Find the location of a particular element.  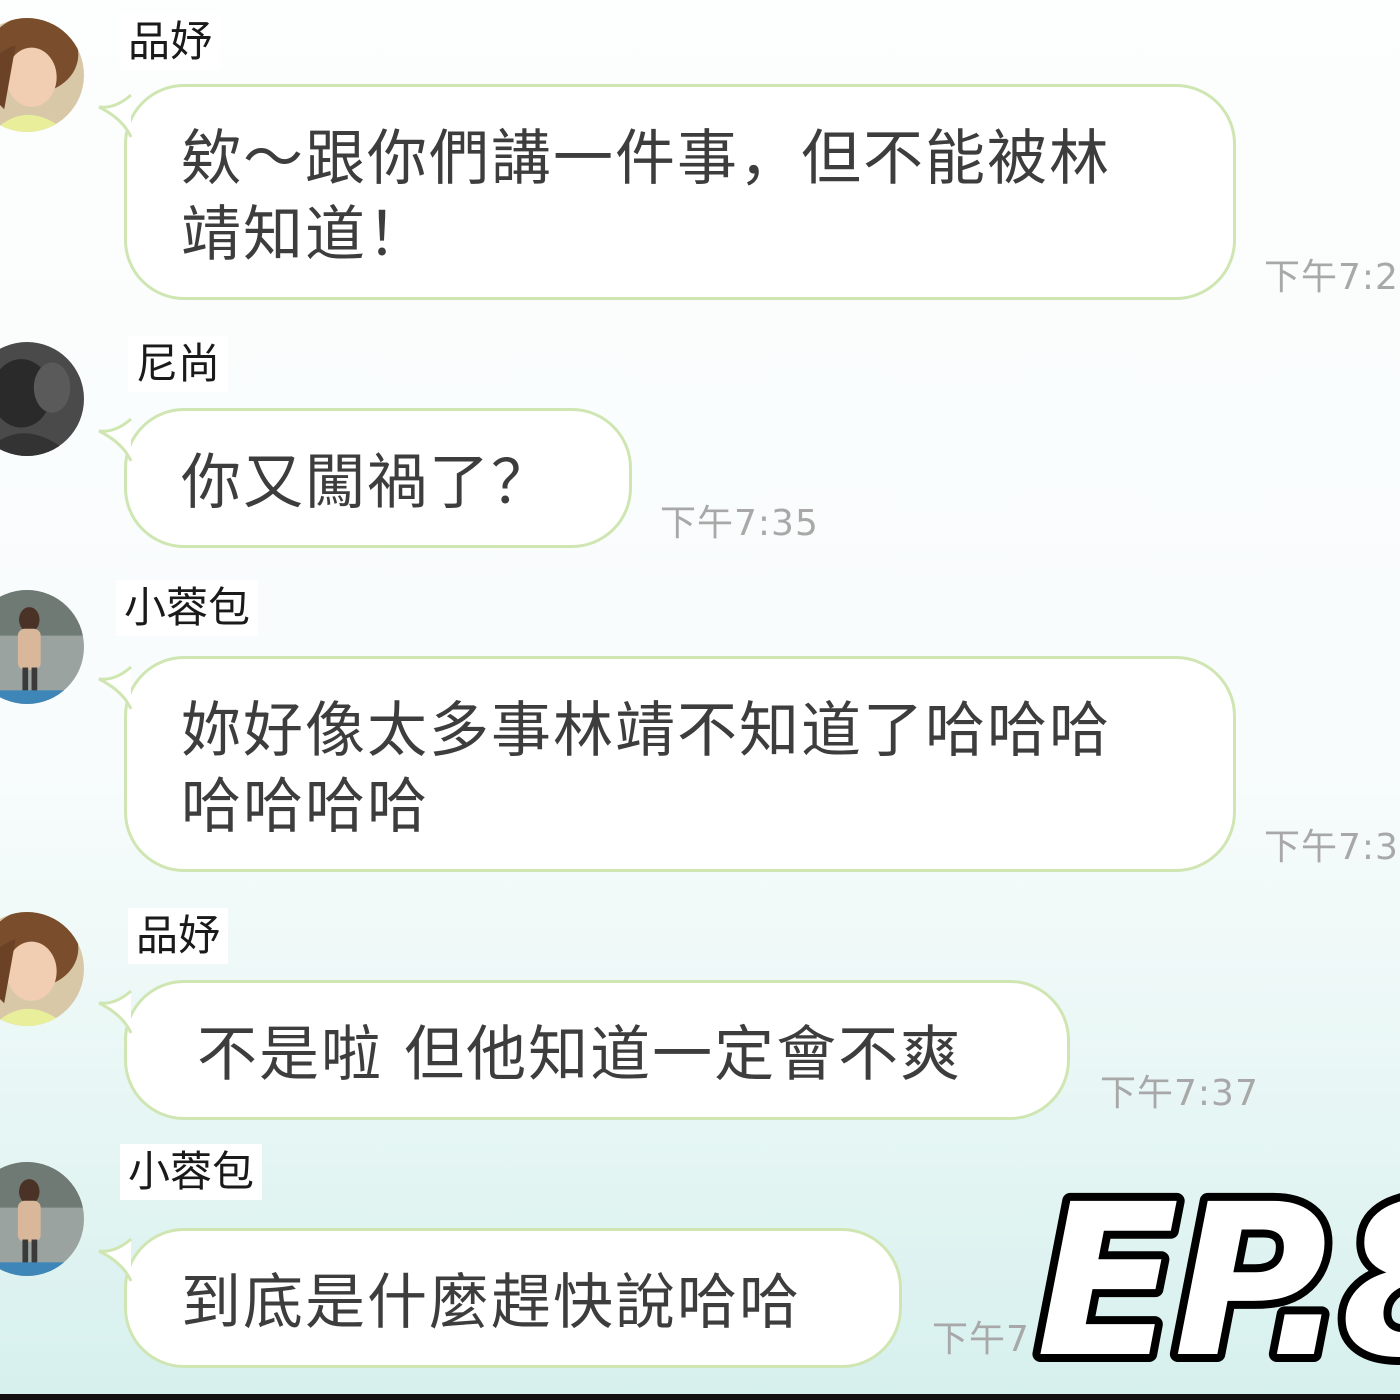

message-bubble: 到底是什麼趕快說哈哈 is located at coordinates (500, 1298).